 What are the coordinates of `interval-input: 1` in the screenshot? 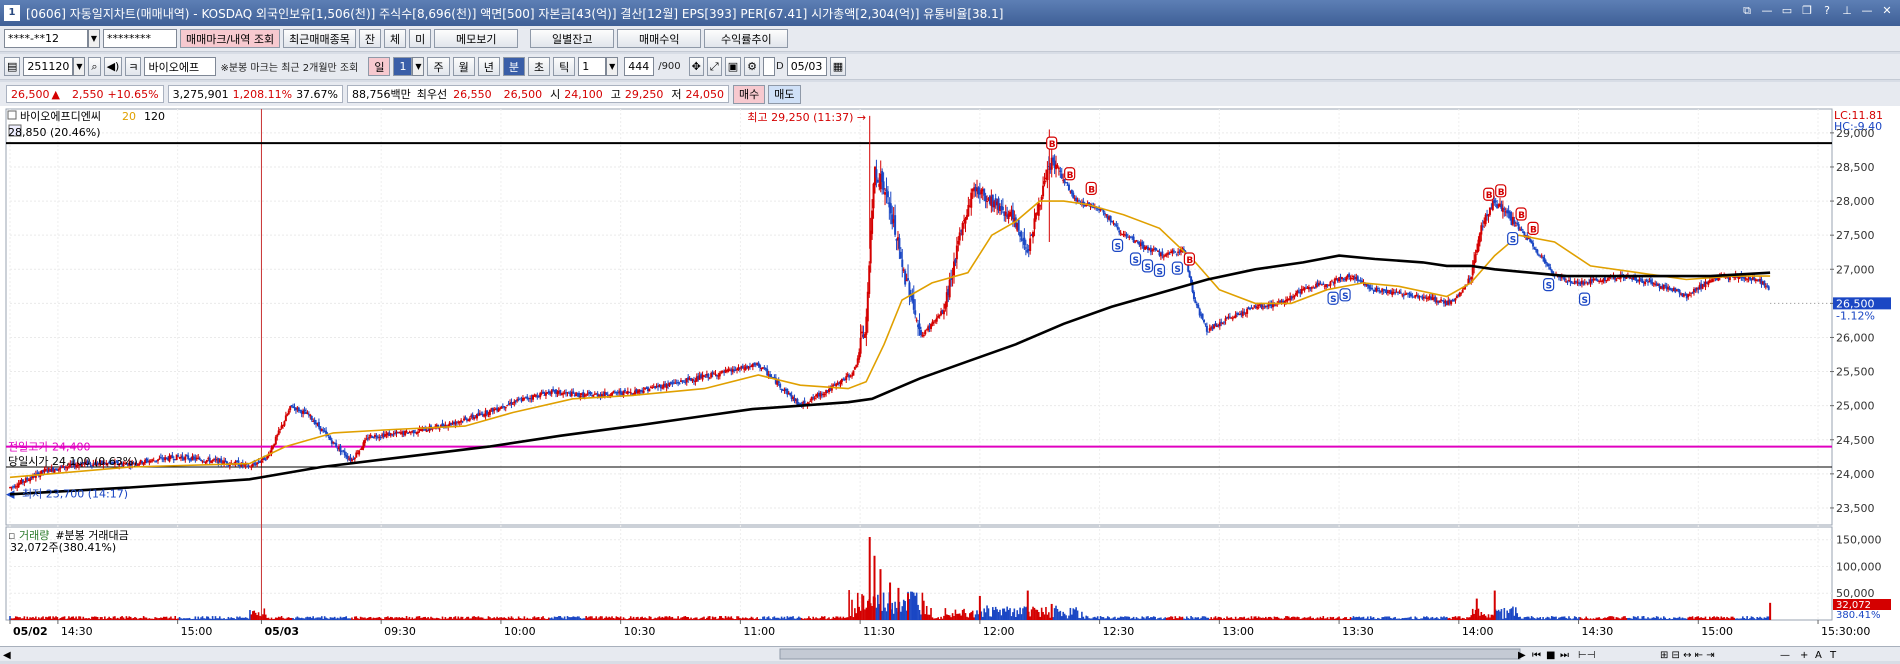 It's located at (592, 66).